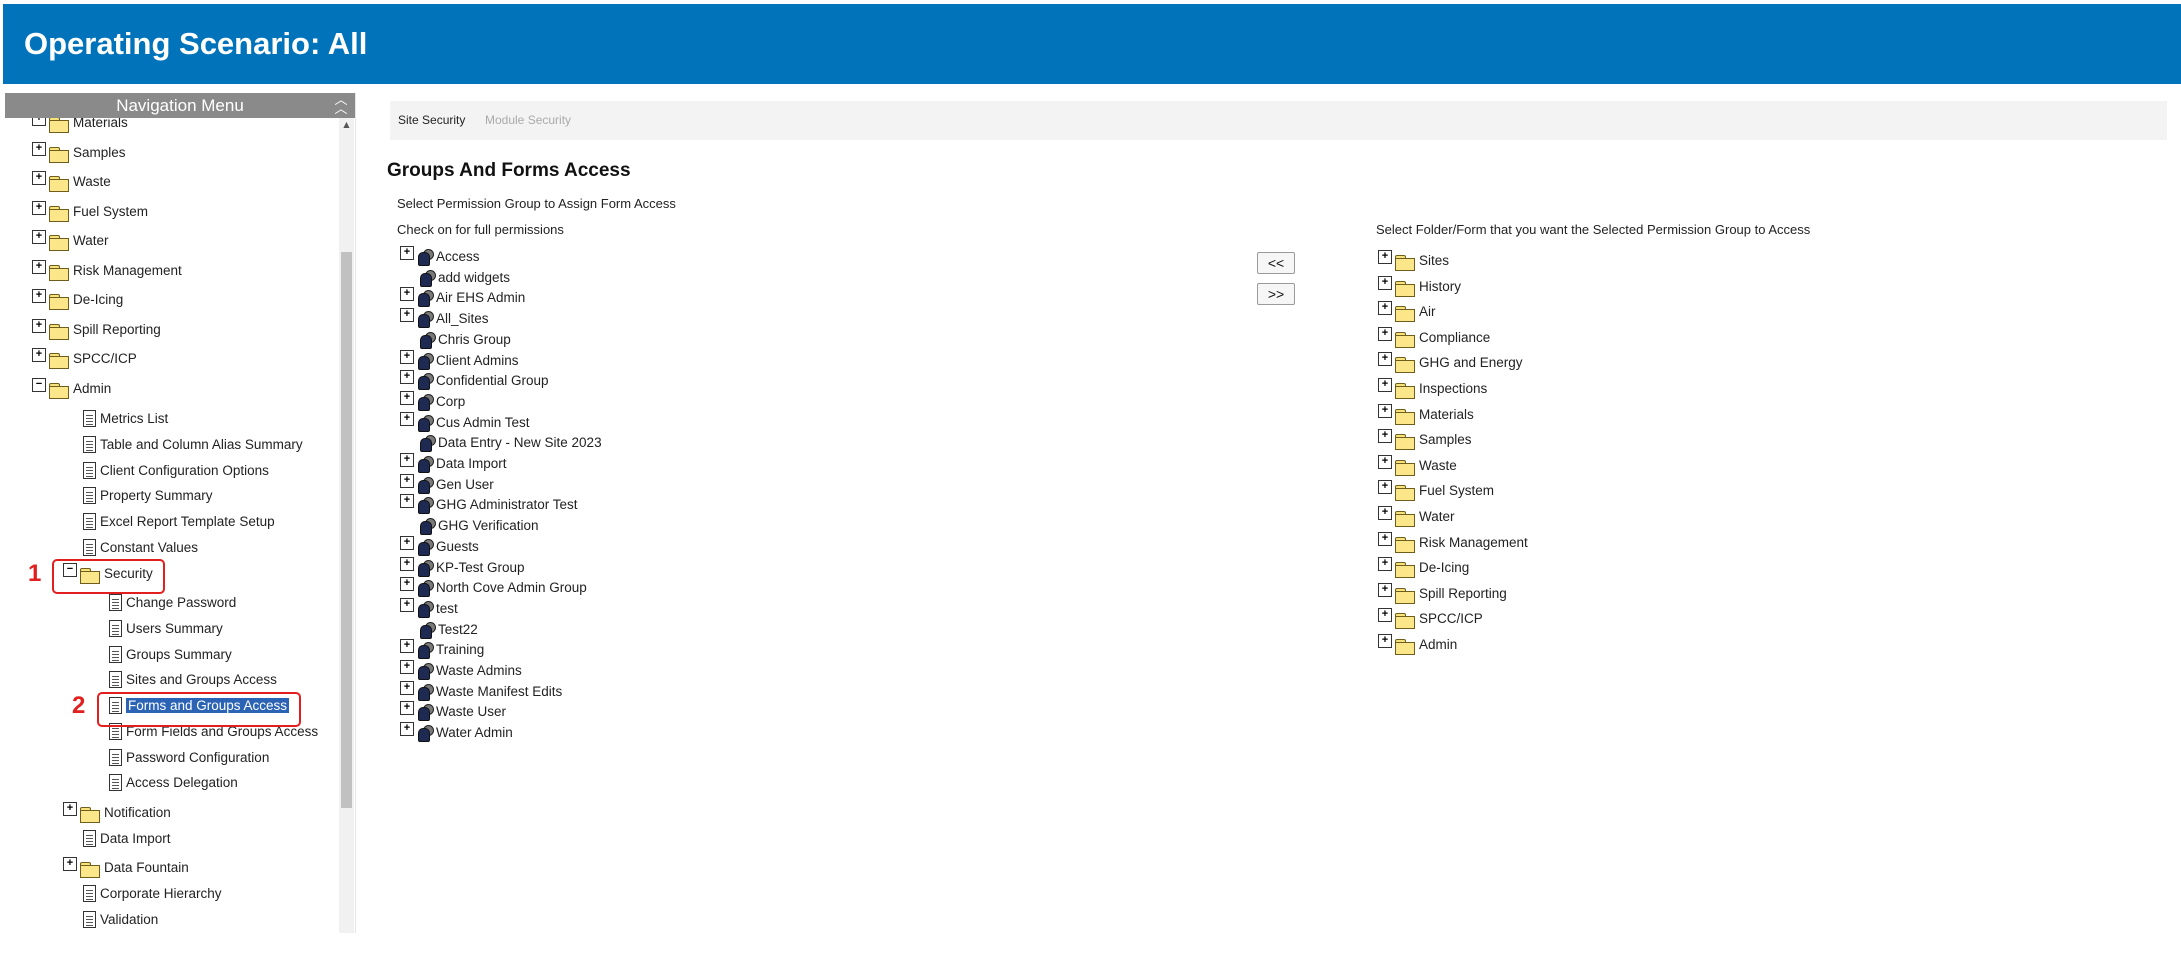  Describe the element at coordinates (77, 299) in the screenshot. I see `nav-item-de-icing: + De-Icing` at that location.